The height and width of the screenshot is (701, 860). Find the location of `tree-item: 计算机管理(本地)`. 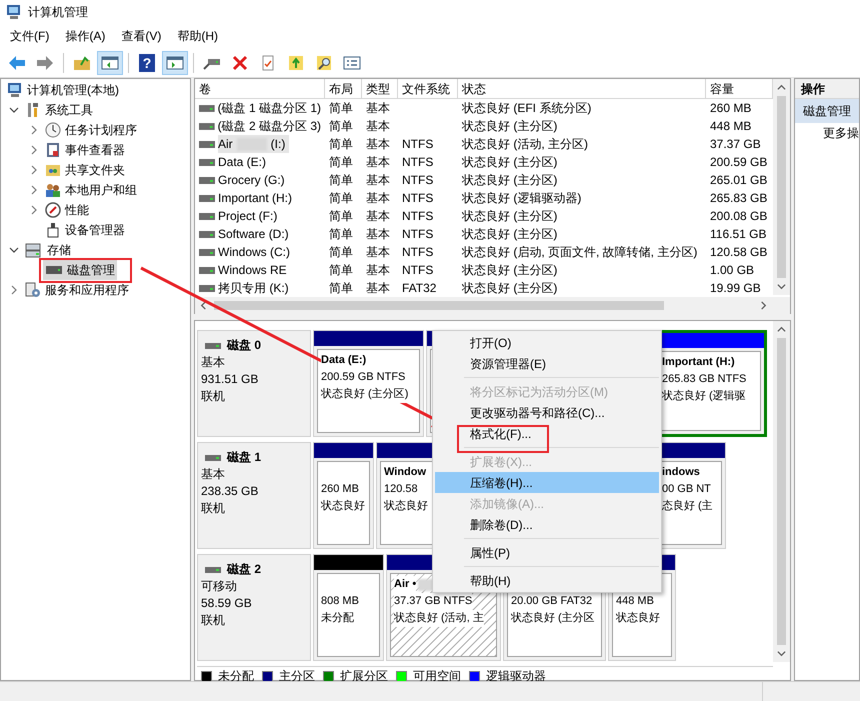

tree-item: 计算机管理(本地) is located at coordinates (63, 90).